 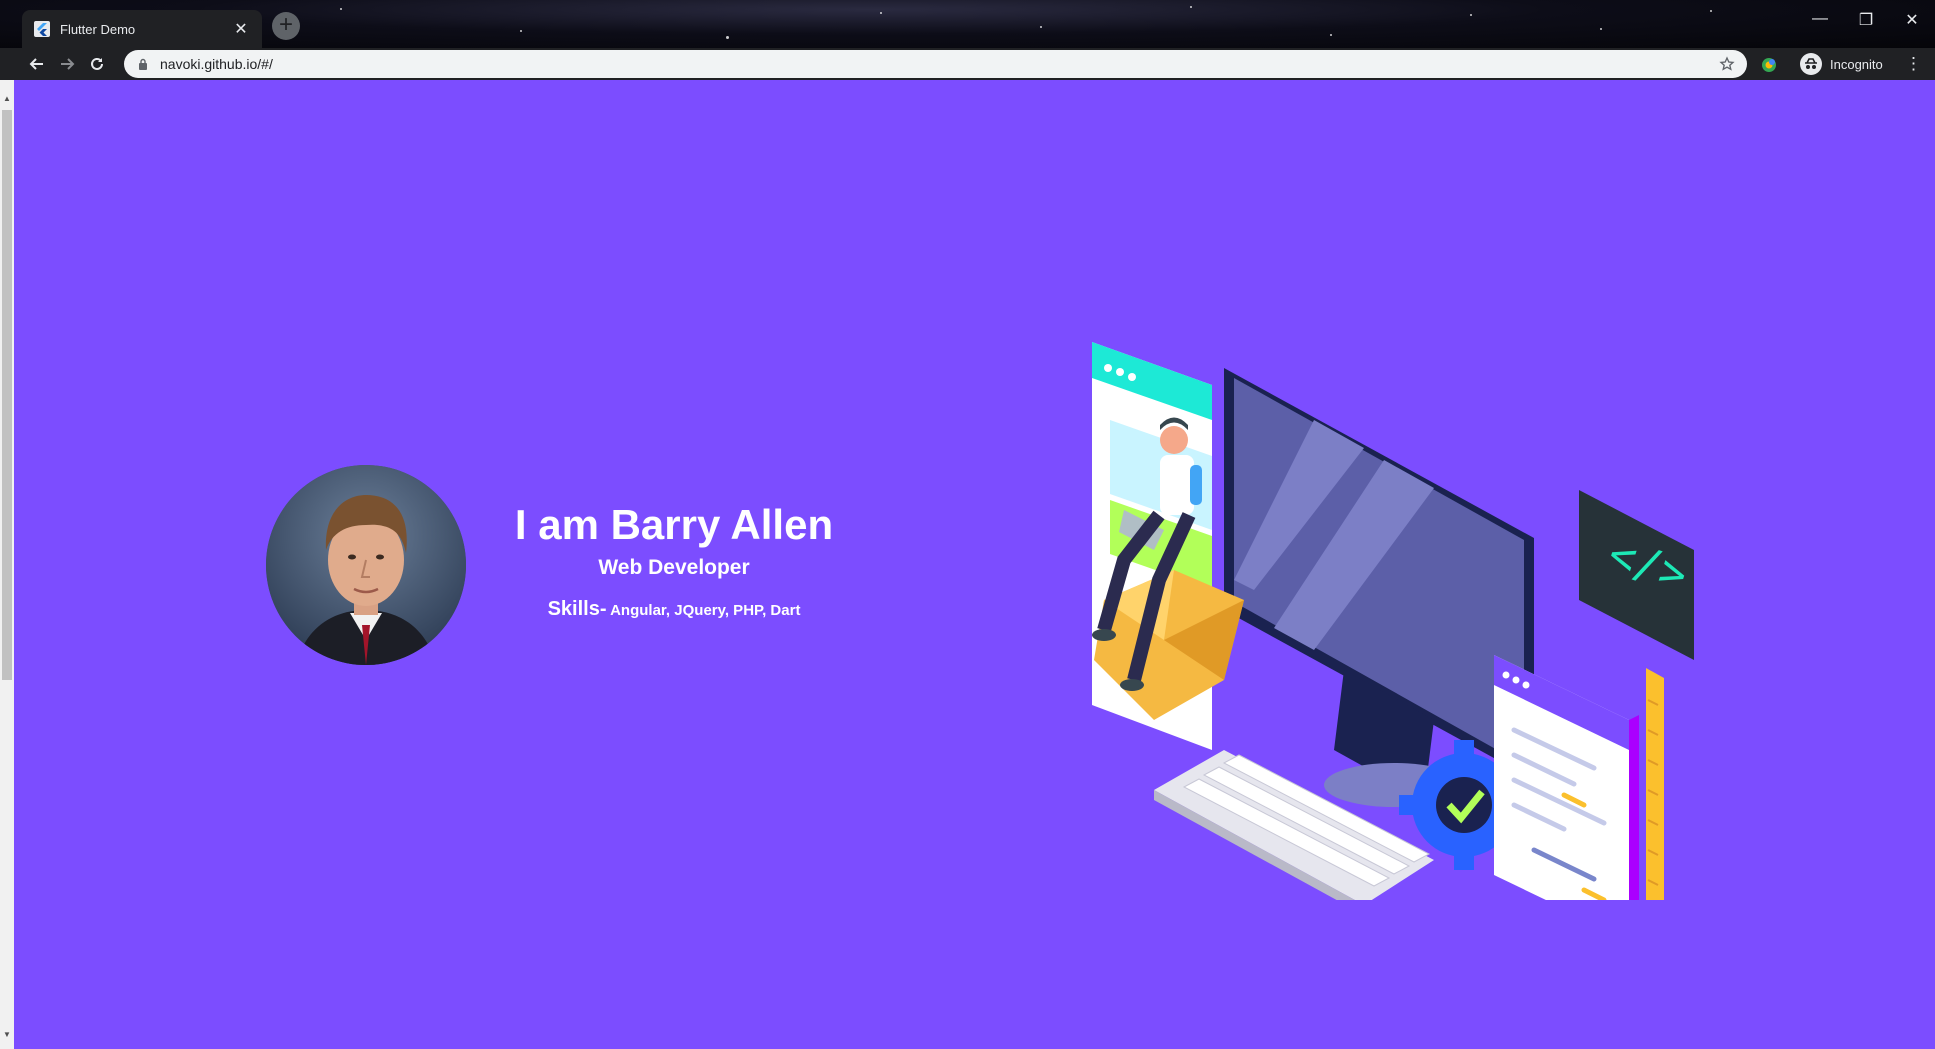 I want to click on skills-line: Skills- Angular, JQuery, PHP, Dart, so click(x=674, y=609).